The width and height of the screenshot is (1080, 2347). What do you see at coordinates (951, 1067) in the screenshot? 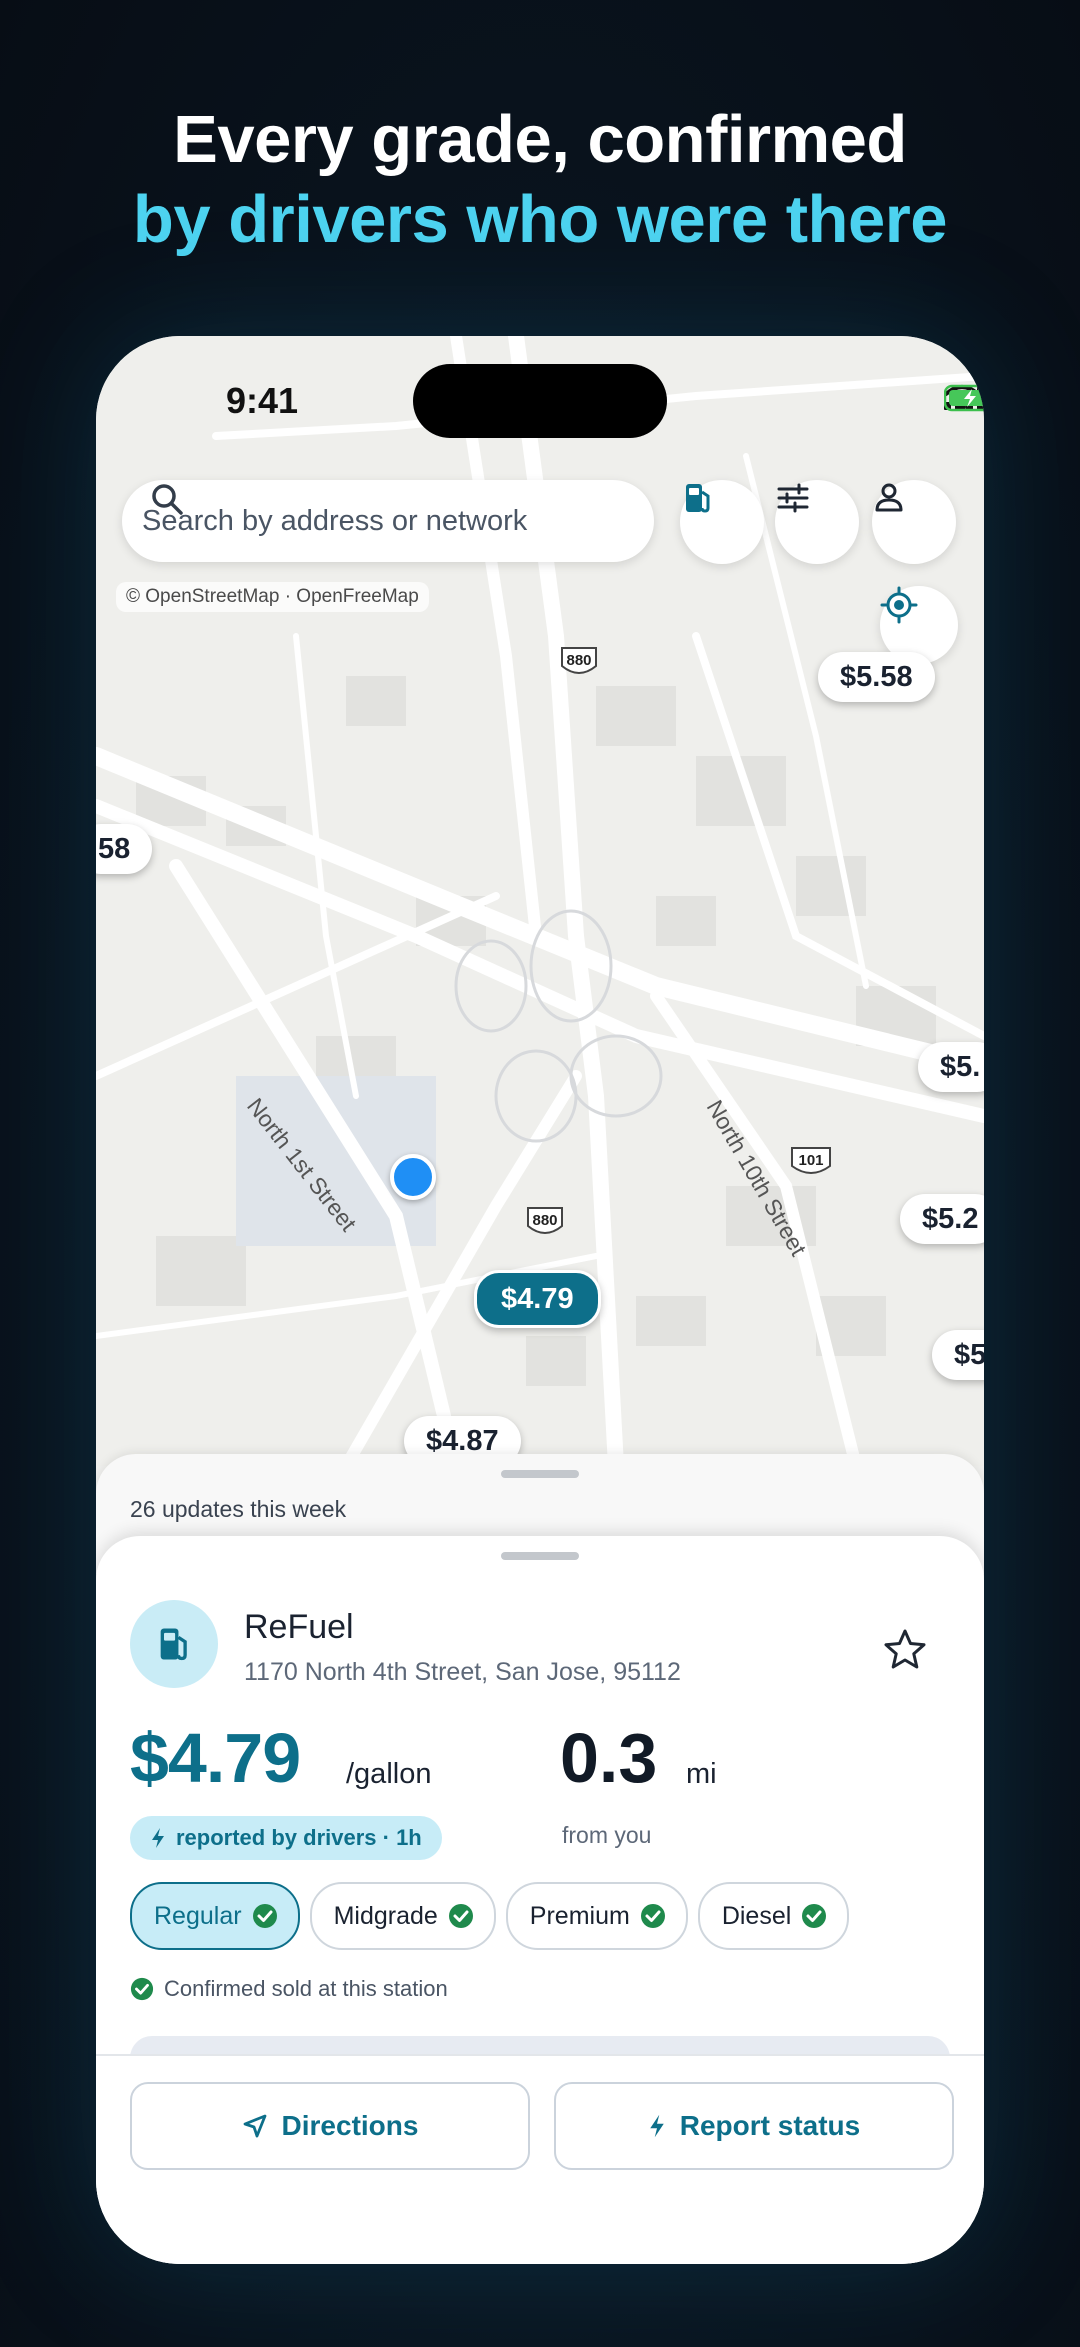
I see `price-pin: $5.` at bounding box center [951, 1067].